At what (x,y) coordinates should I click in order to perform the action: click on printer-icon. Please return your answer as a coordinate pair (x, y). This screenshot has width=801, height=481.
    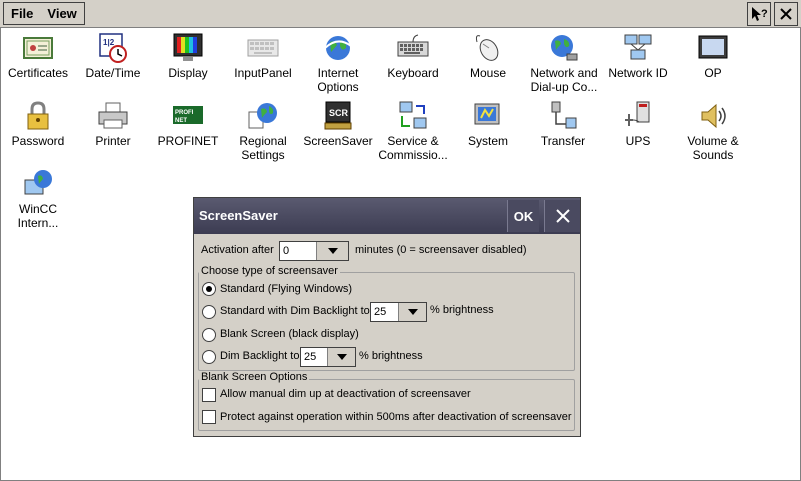
    Looking at the image, I should click on (113, 115).